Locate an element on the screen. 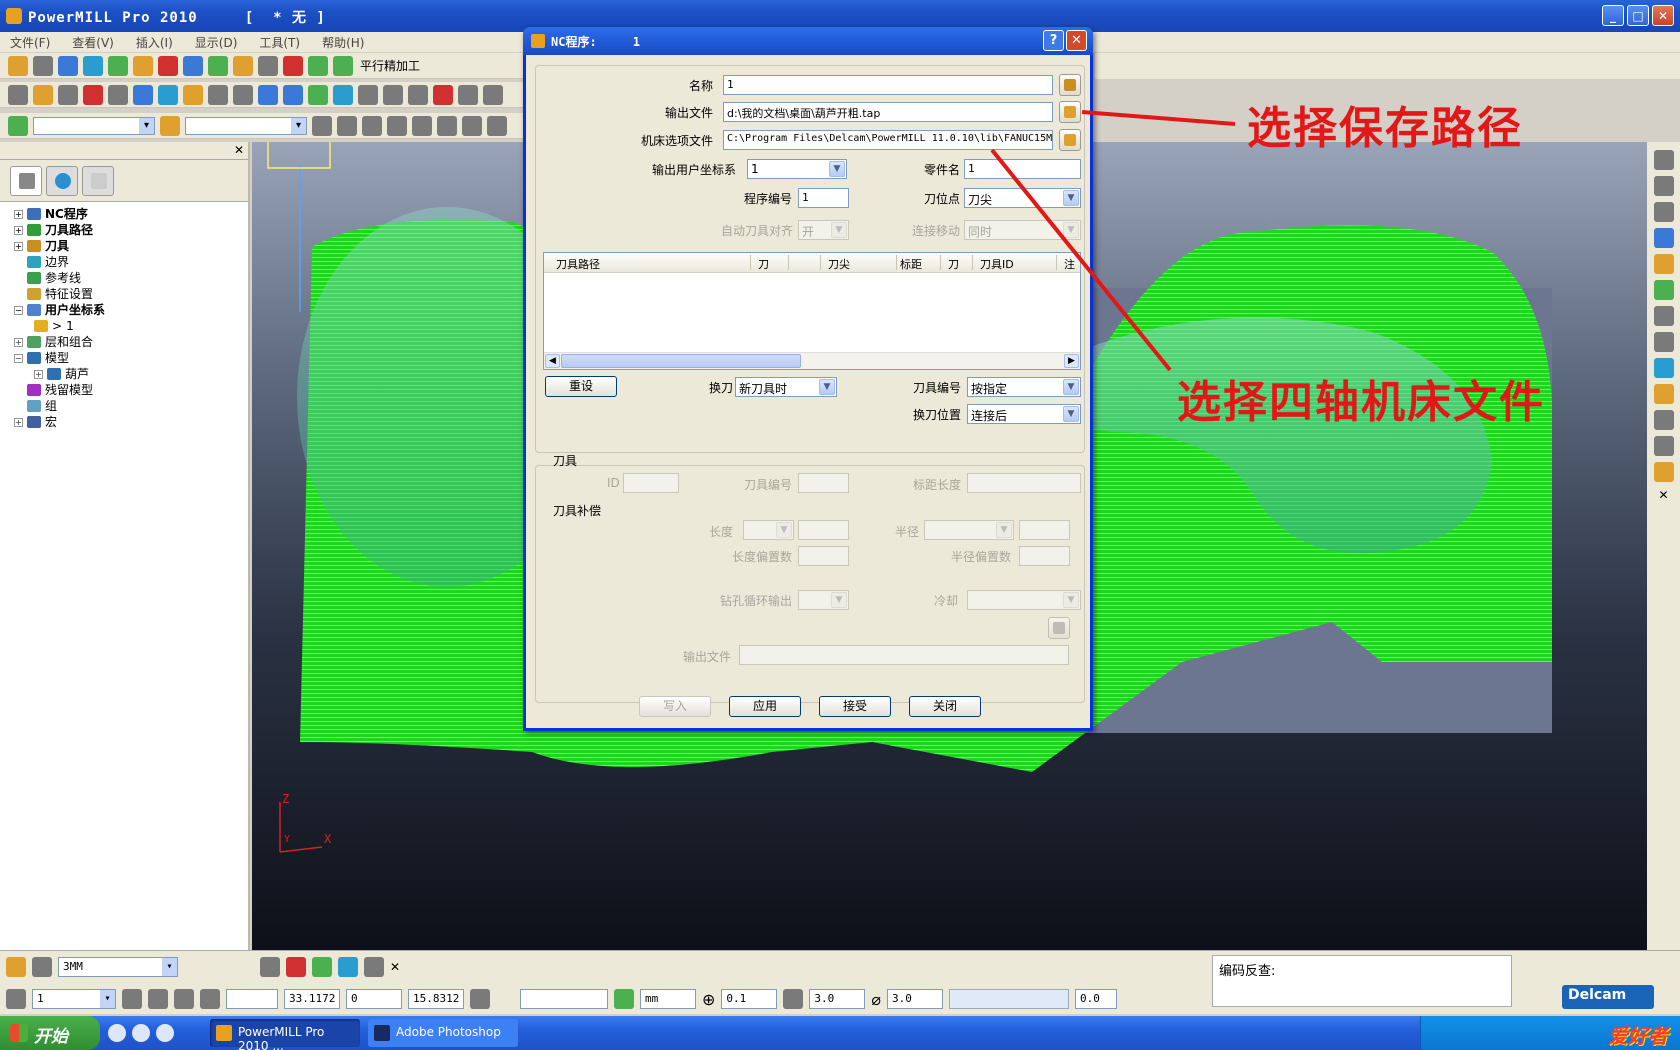 The width and height of the screenshot is (1680, 1050). tool-number-select: 按指定 ▼ is located at coordinates (1024, 387).